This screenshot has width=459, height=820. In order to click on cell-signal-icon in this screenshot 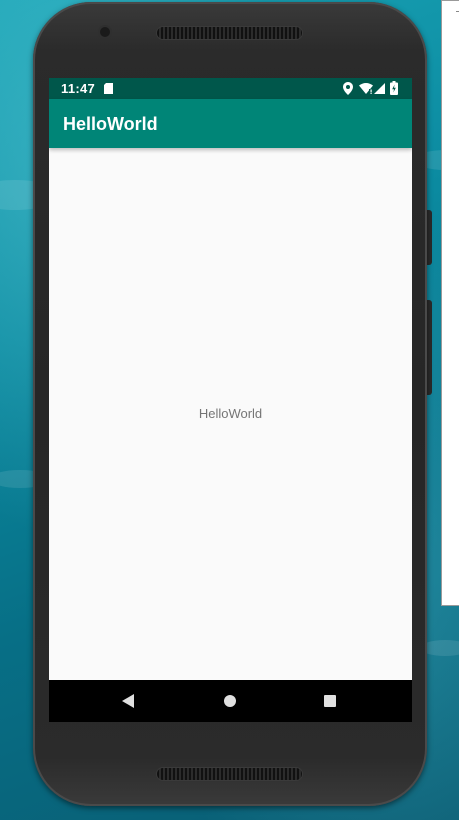, I will do `click(379, 88)`.